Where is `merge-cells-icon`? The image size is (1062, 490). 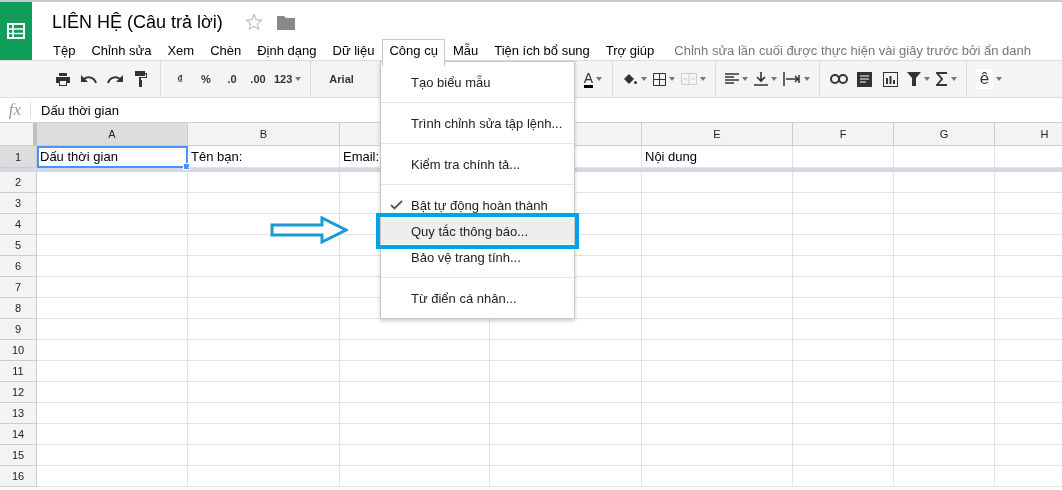 merge-cells-icon is located at coordinates (688, 79).